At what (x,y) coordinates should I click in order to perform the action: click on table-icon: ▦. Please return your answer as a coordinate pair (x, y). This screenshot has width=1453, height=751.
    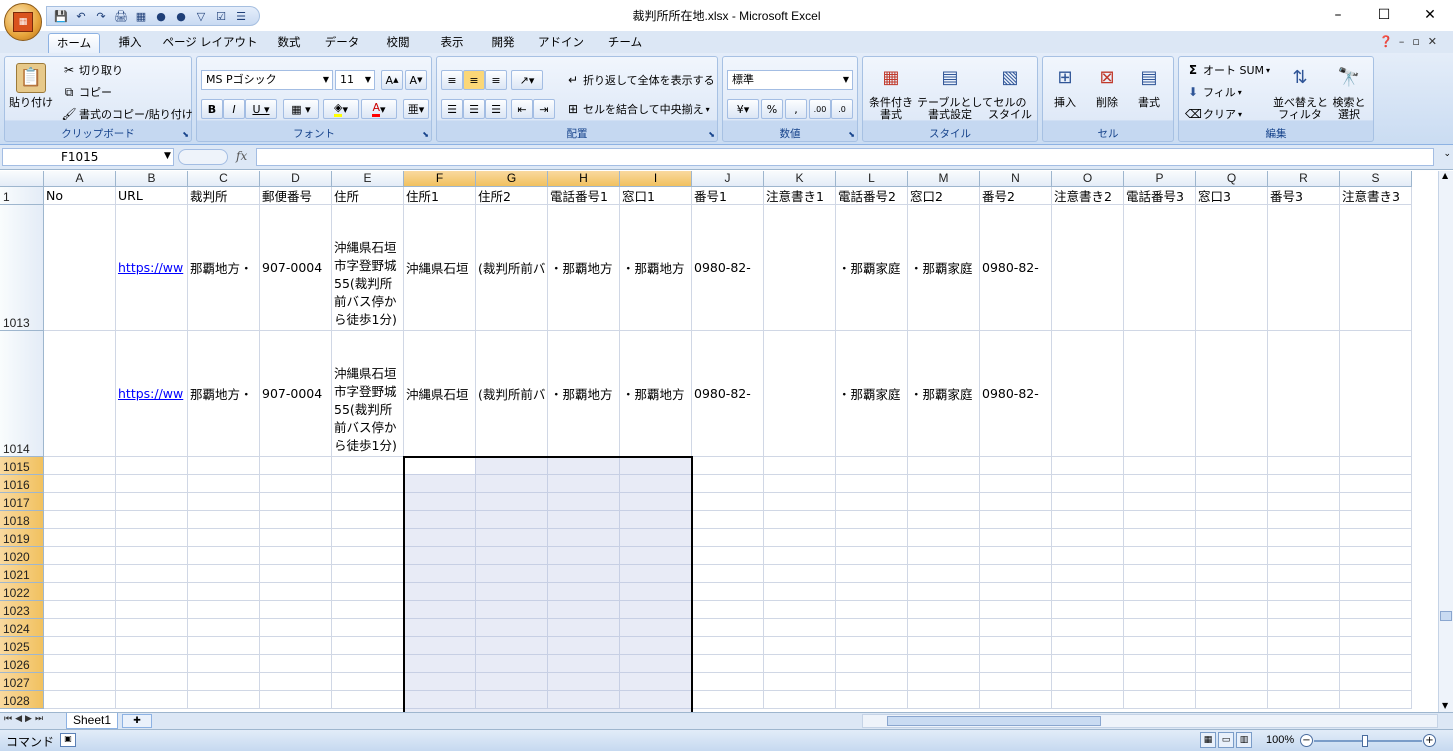
    Looking at the image, I should click on (141, 16).